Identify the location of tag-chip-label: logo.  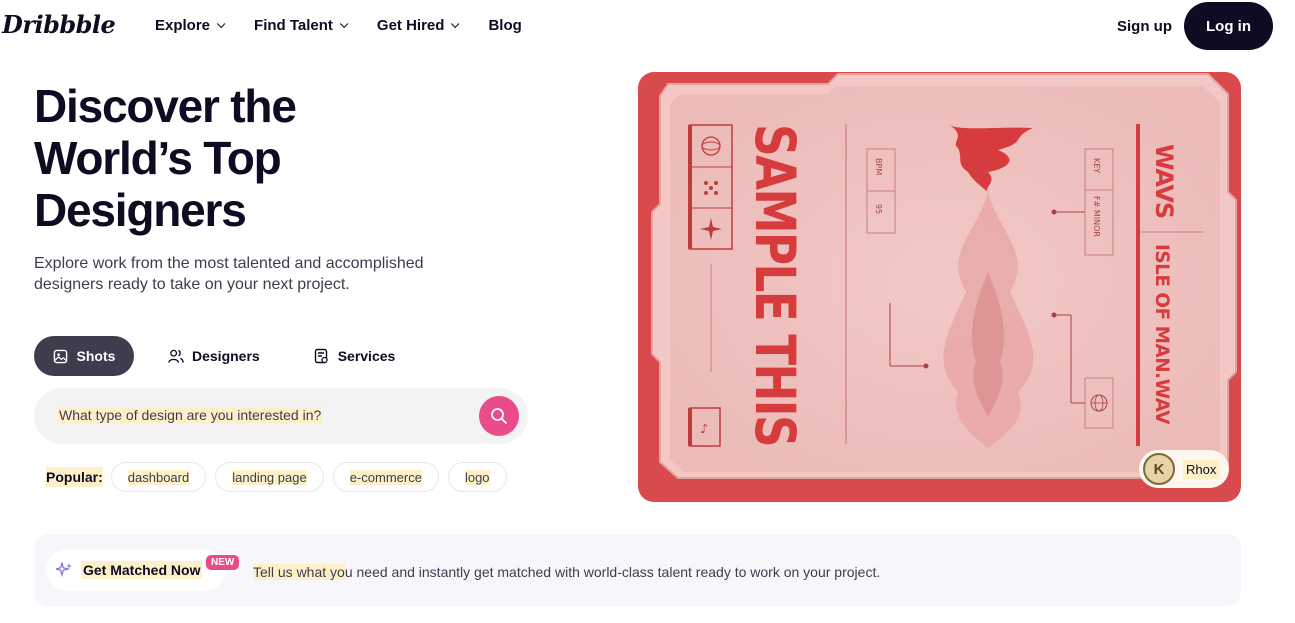
(477, 477).